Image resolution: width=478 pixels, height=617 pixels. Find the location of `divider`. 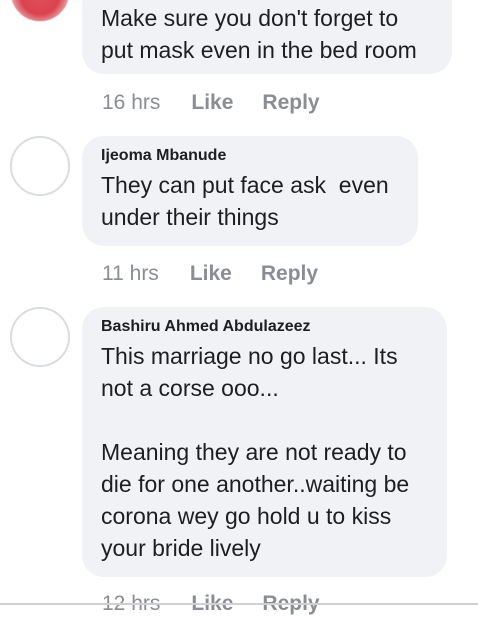

divider is located at coordinates (239, 604).